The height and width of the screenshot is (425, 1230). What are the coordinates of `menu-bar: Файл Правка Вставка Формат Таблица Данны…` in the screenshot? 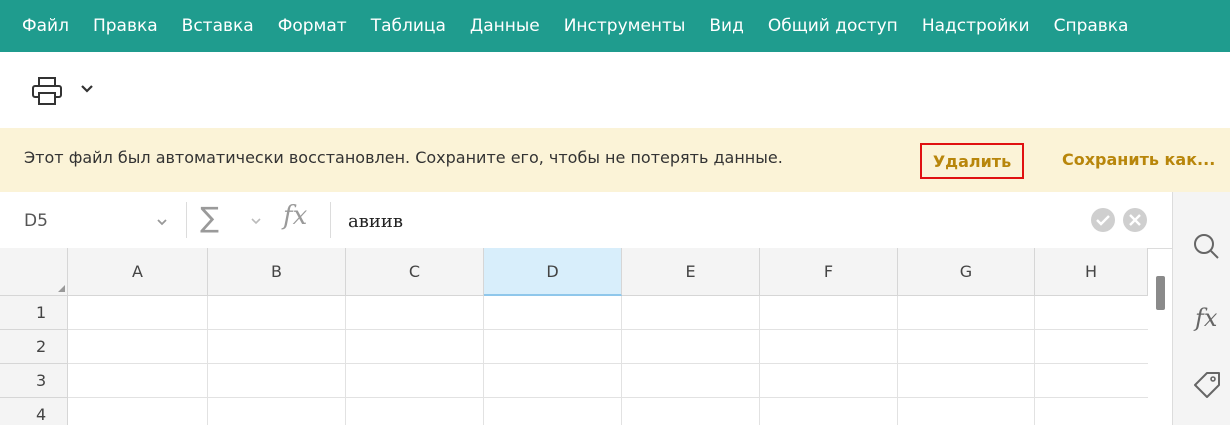 It's located at (615, 26).